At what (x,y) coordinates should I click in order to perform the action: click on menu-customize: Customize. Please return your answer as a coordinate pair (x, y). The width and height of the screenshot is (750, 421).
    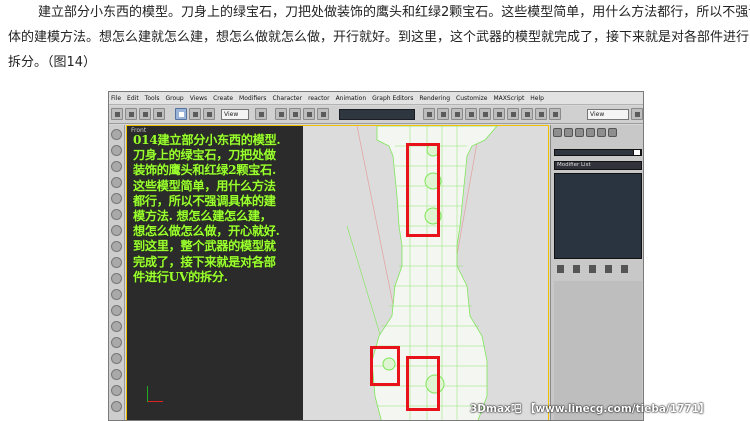
    Looking at the image, I should click on (472, 98).